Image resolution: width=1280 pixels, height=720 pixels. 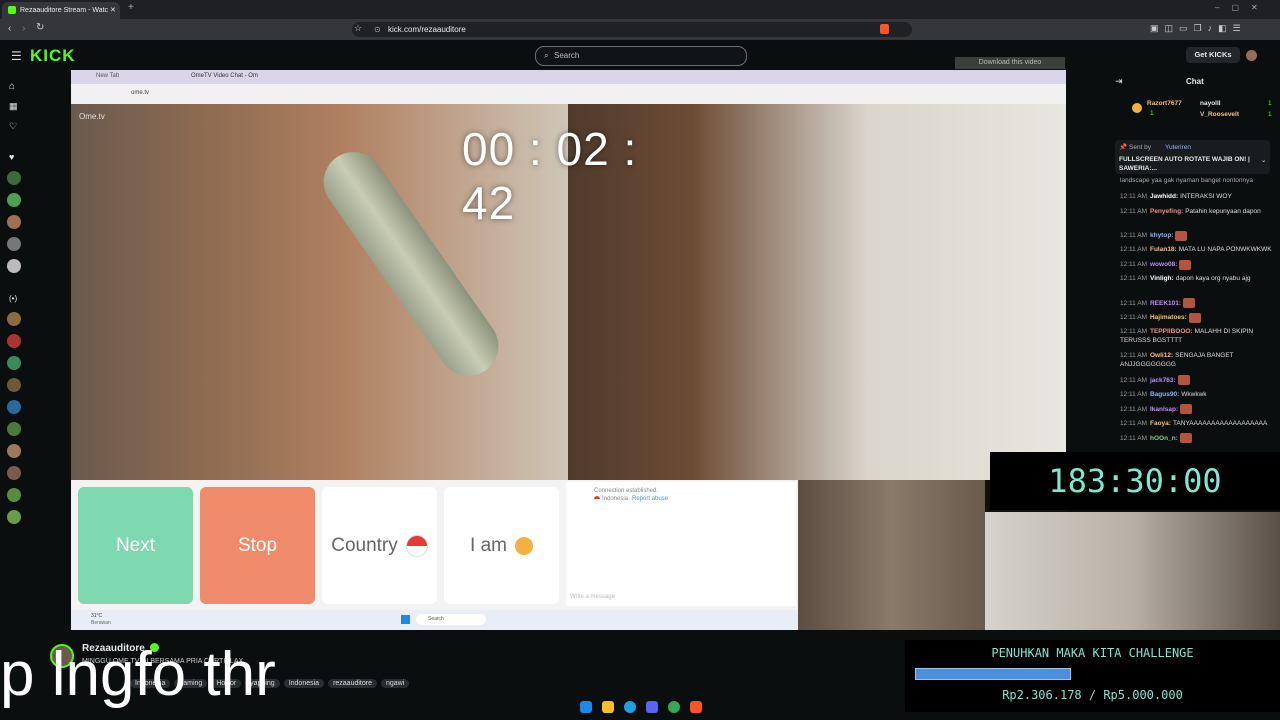 What do you see at coordinates (650, 499) in the screenshot?
I see `report-abuse-link: Report abuse` at bounding box center [650, 499].